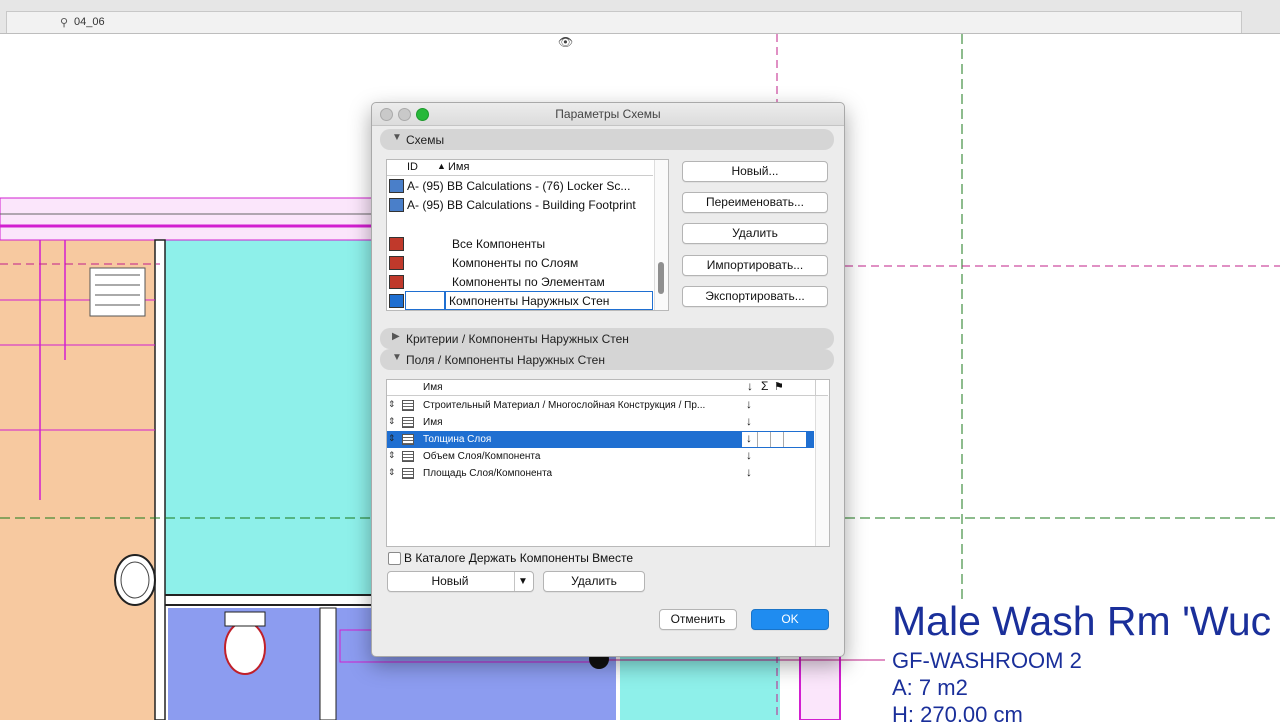 This screenshot has width=1280, height=728. Describe the element at coordinates (779, 386) in the screenshot. I see `column-header-flag: ⚑` at that location.